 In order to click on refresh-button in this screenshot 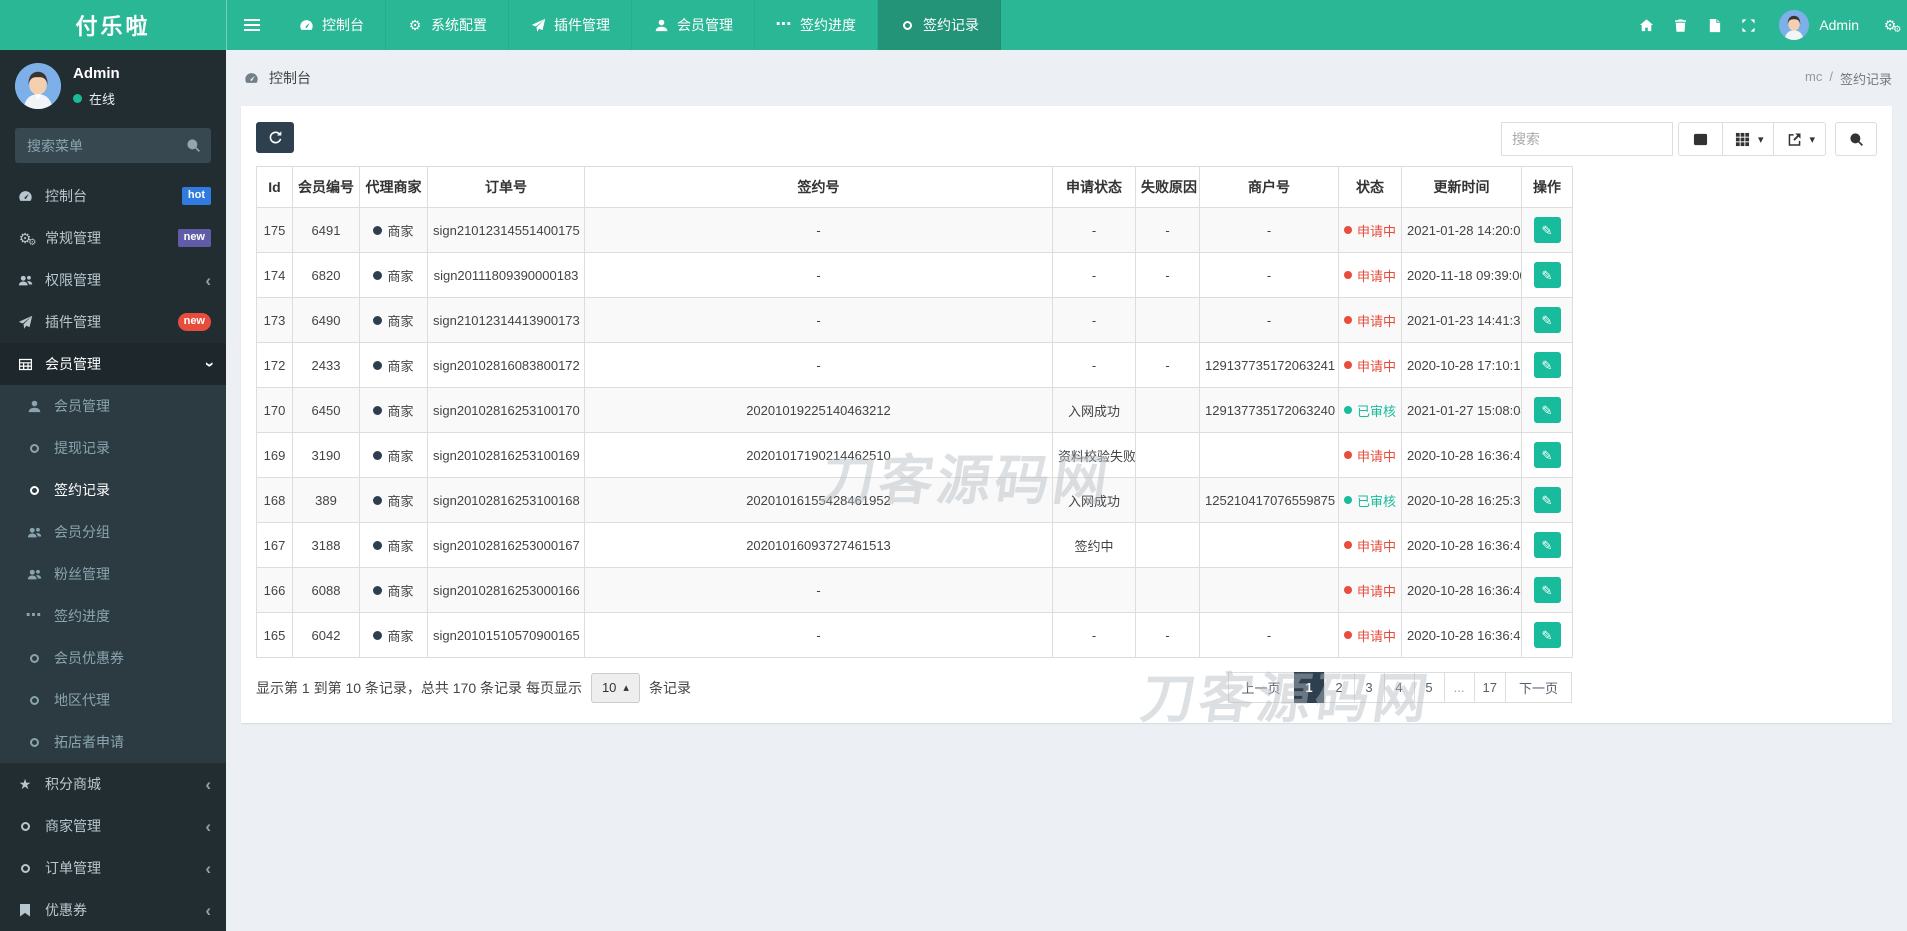, I will do `click(275, 137)`.